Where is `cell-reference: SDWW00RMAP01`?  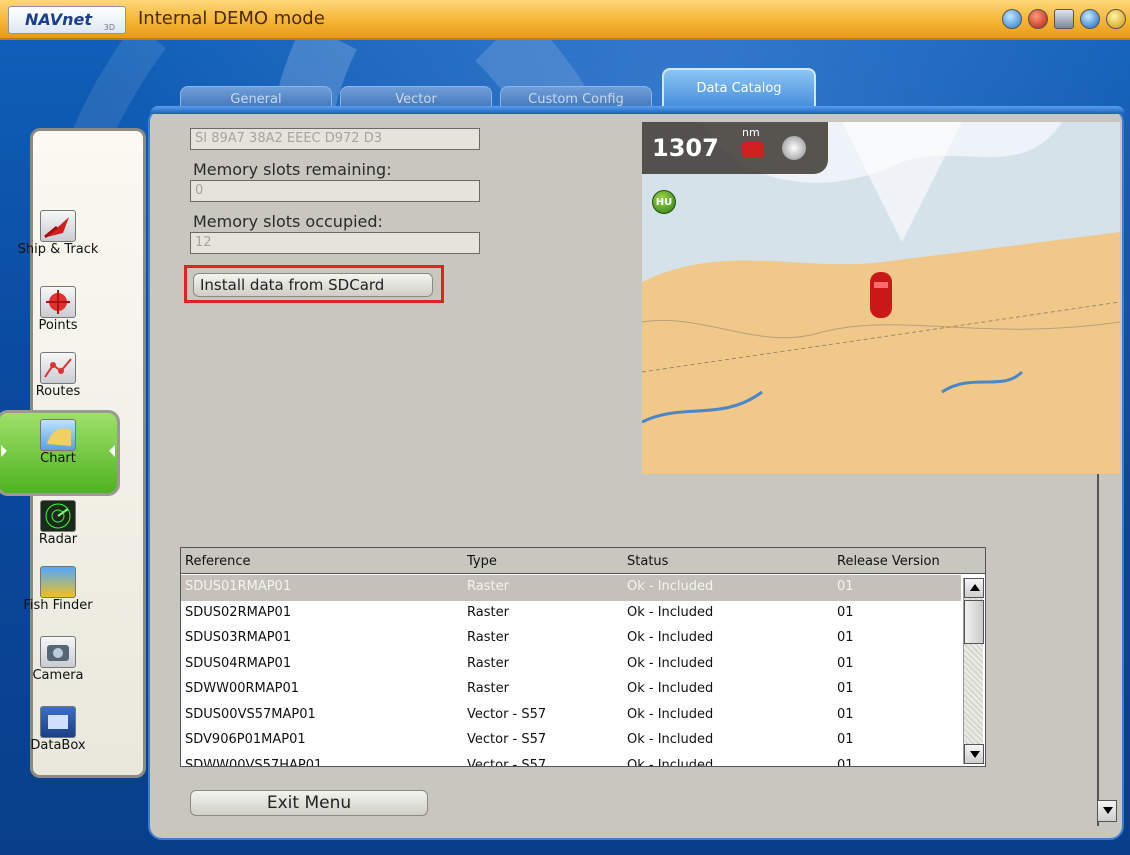
cell-reference: SDWW00RMAP01 is located at coordinates (242, 688).